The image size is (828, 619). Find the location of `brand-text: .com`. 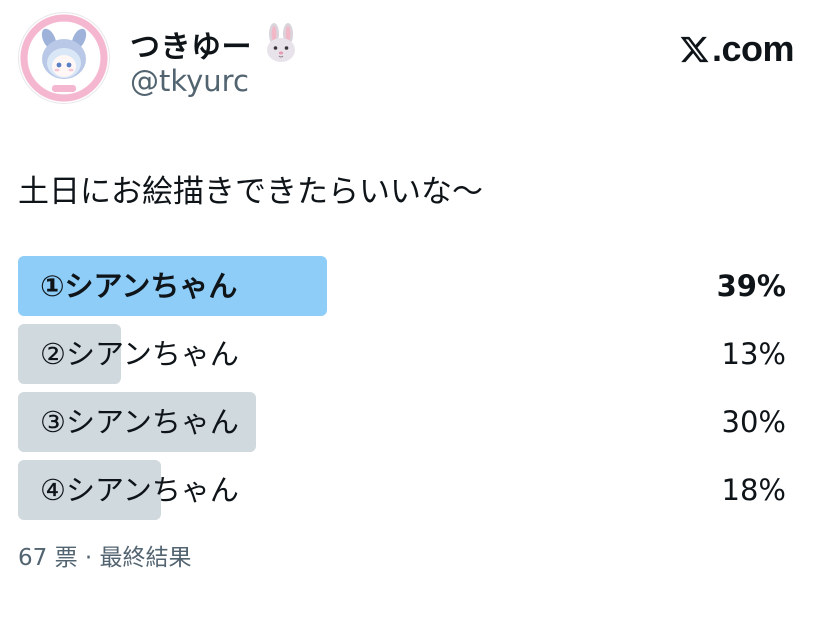

brand-text: .com is located at coordinates (753, 48).